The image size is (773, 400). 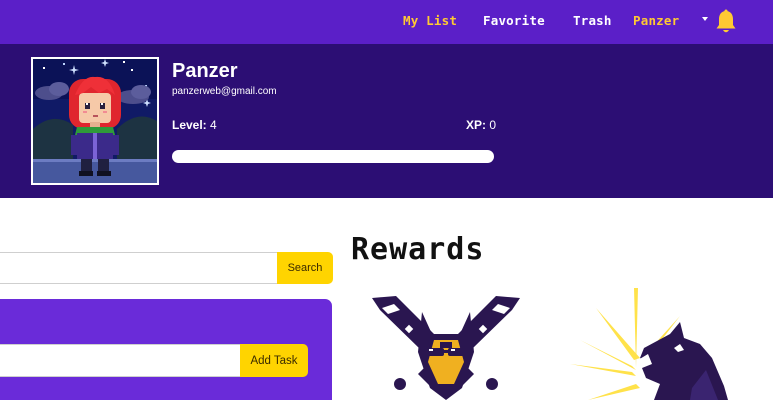 I want to click on bell-icon, so click(x=726, y=22).